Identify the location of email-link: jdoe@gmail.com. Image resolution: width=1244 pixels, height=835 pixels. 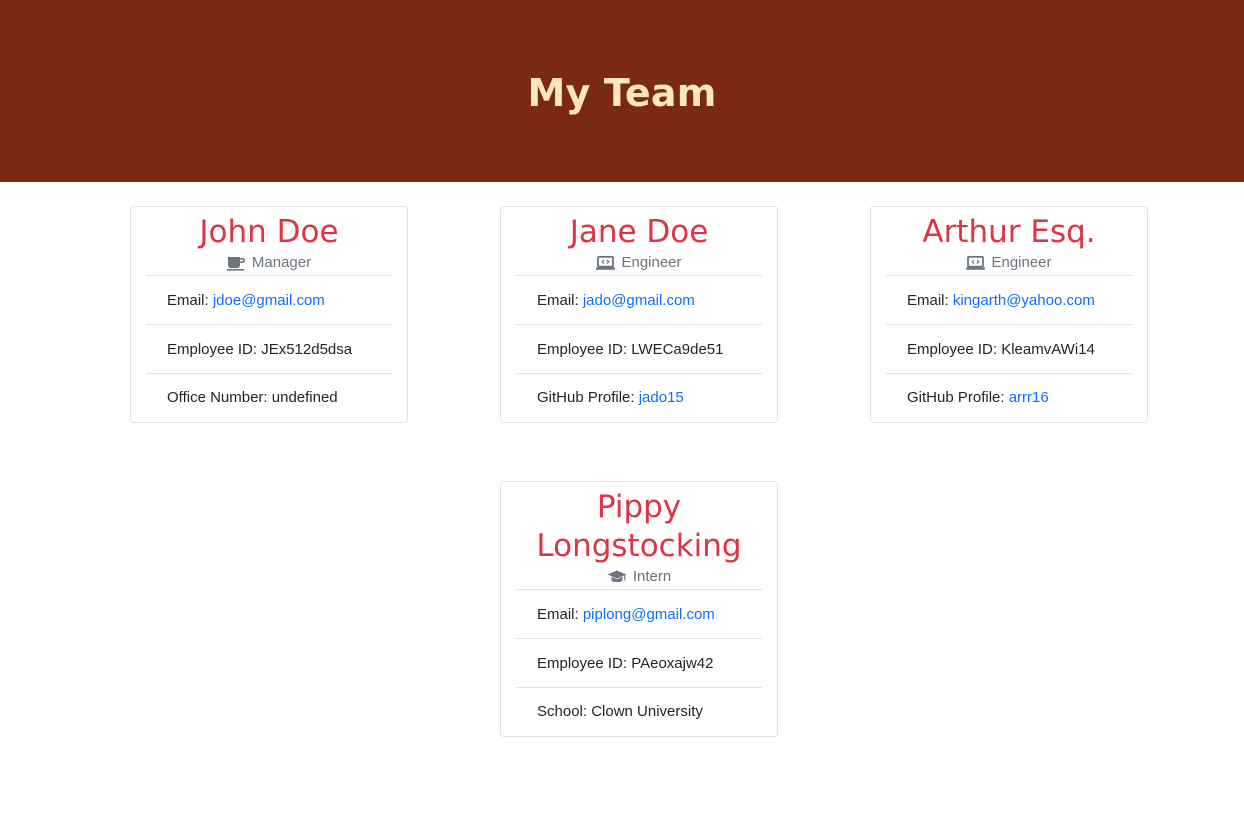
(269, 300).